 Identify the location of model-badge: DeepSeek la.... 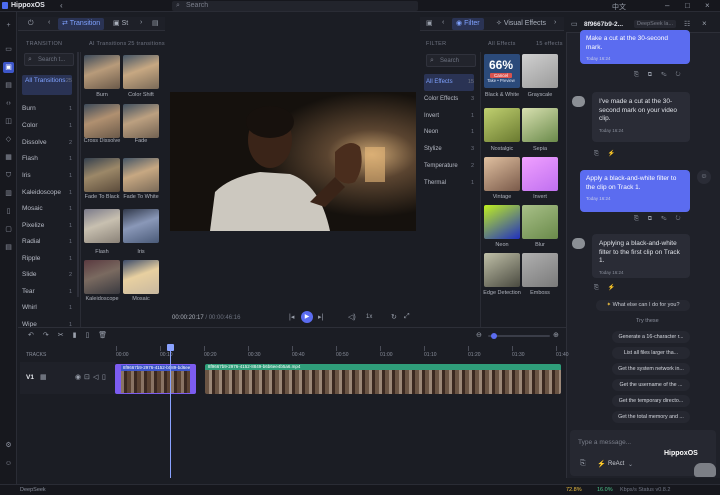
(655, 24).